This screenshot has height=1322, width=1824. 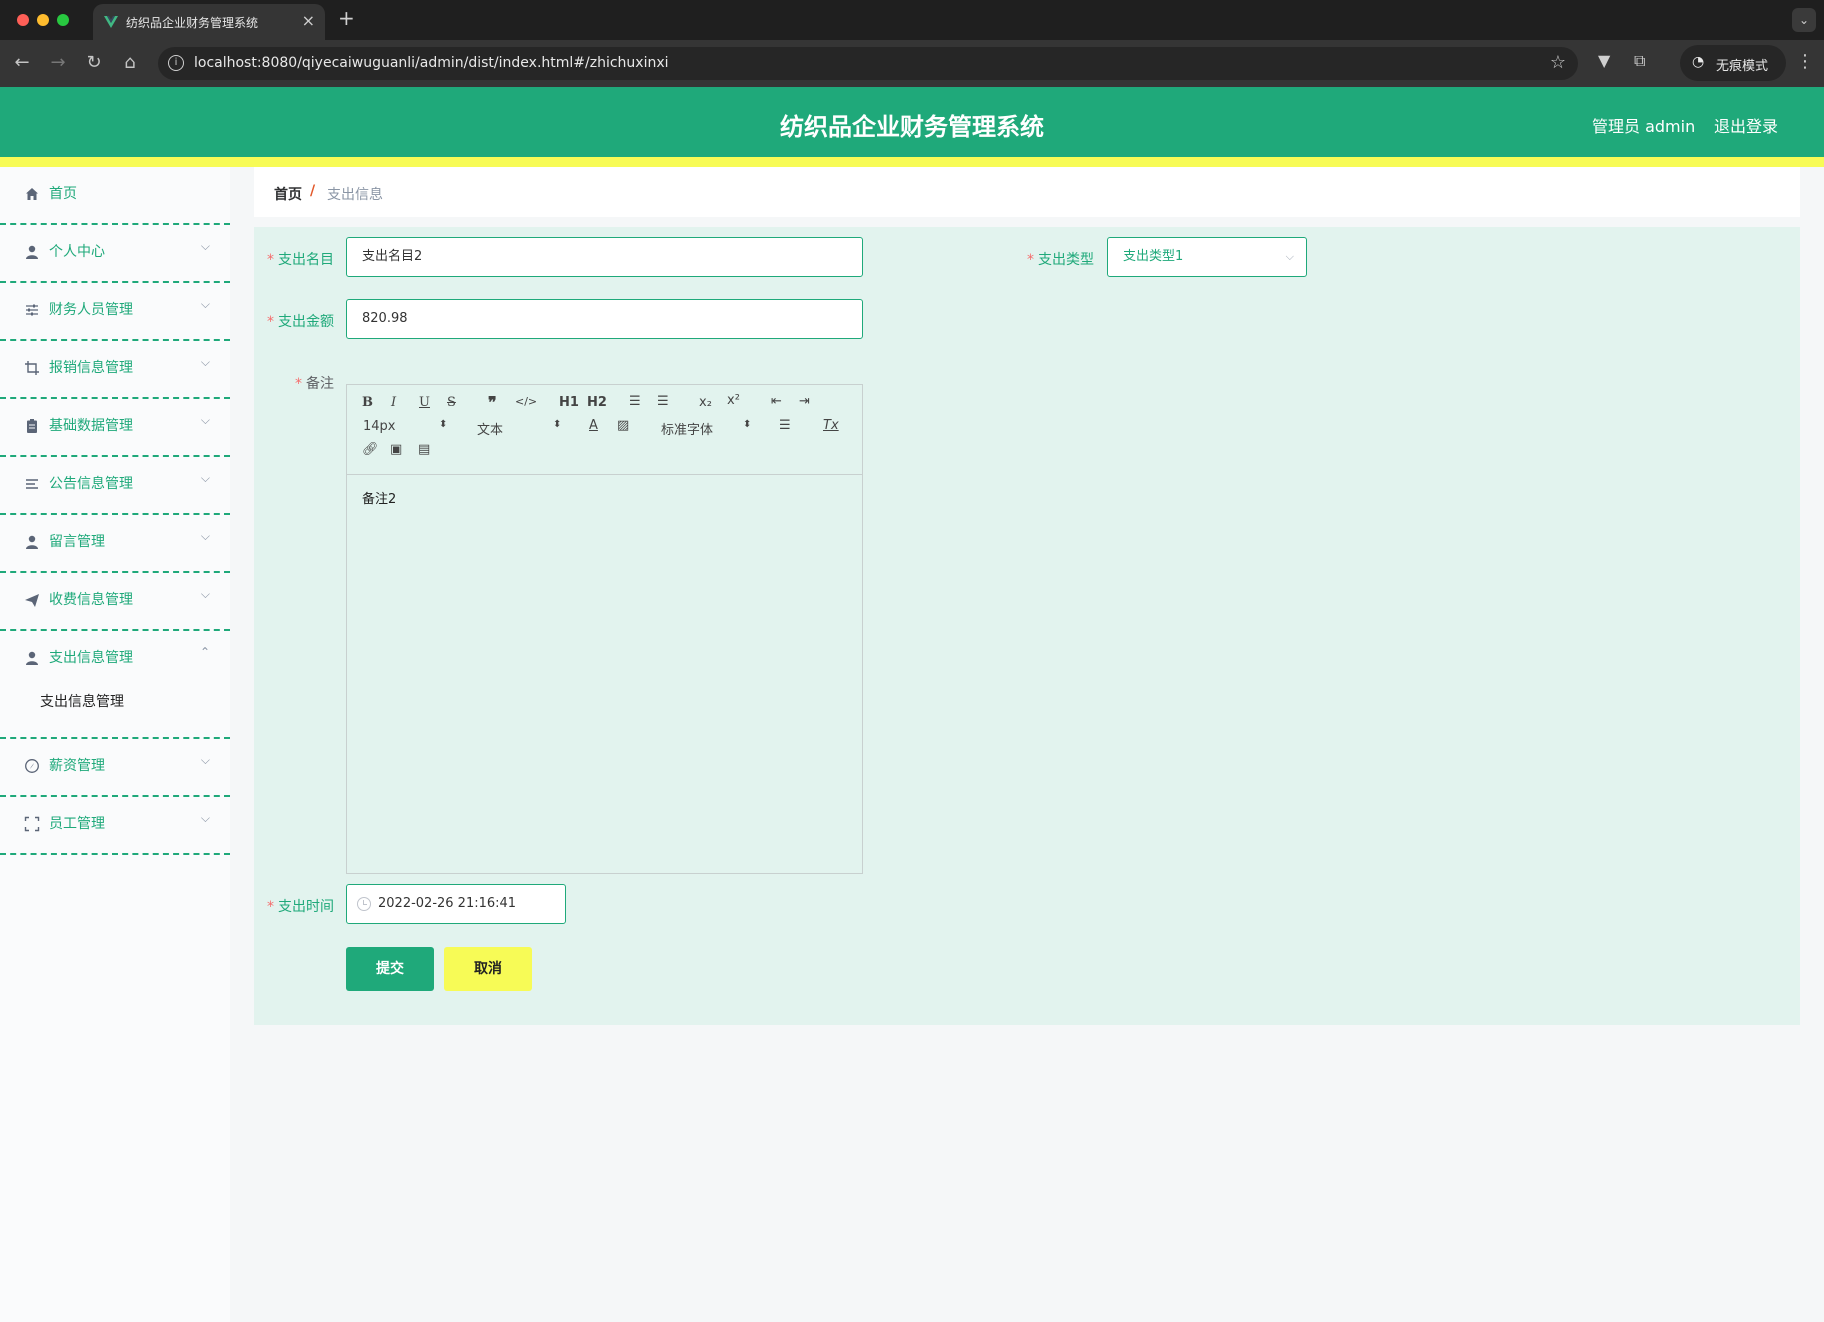 What do you see at coordinates (346, 18) in the screenshot?
I see `new-tab-button: +` at bounding box center [346, 18].